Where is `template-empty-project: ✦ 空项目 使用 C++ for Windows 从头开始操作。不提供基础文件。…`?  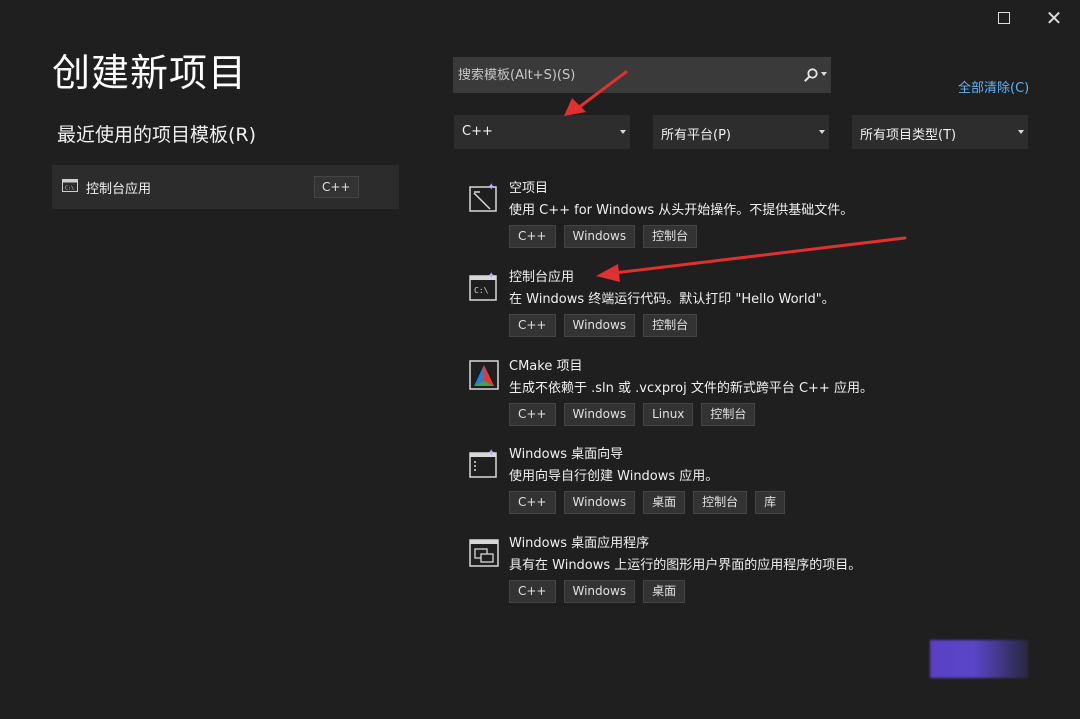 template-empty-project: ✦ 空项目 使用 C++ for Windows 从头开始操作。不提供基础文件。… is located at coordinates (742, 217).